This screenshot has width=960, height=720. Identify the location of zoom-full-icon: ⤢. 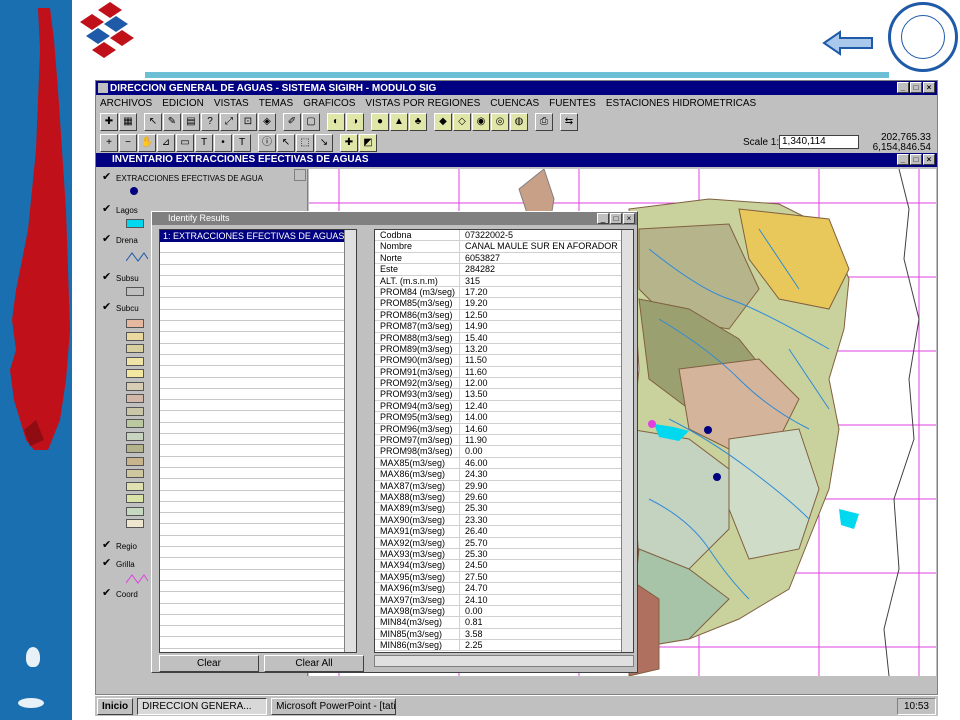
(229, 122).